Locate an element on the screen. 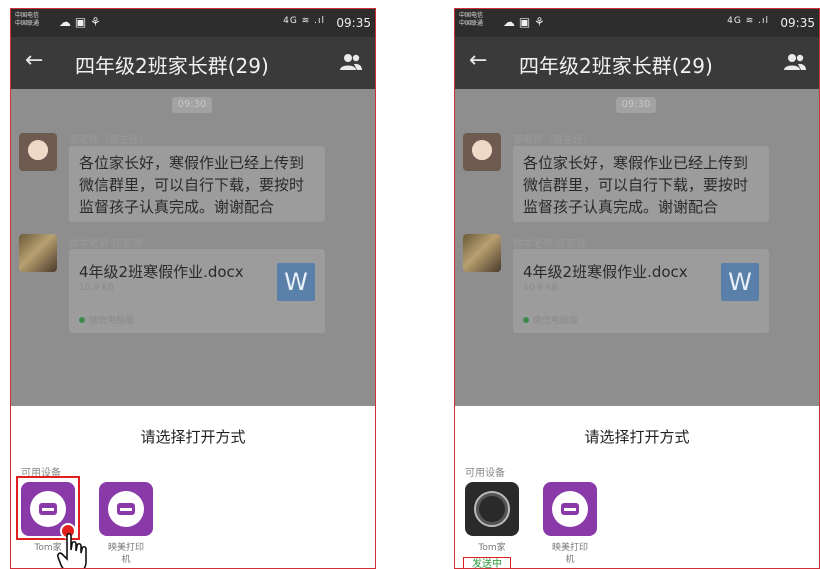  loading-spinner-icon is located at coordinates (492, 509).